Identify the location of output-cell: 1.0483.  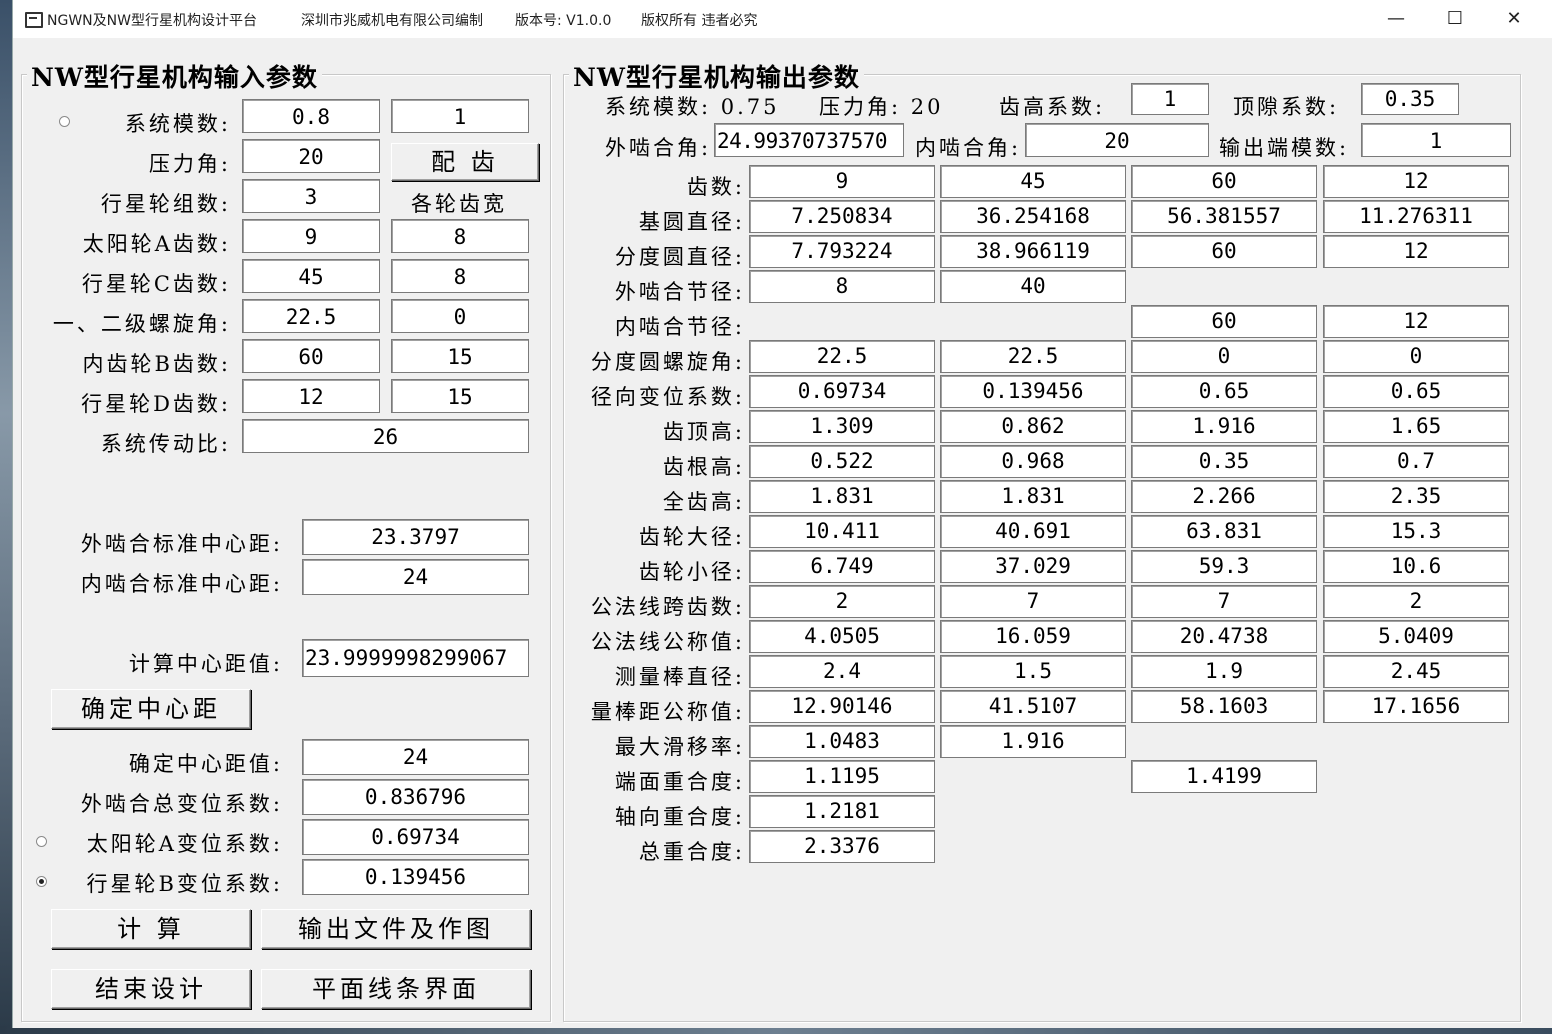
(842, 741).